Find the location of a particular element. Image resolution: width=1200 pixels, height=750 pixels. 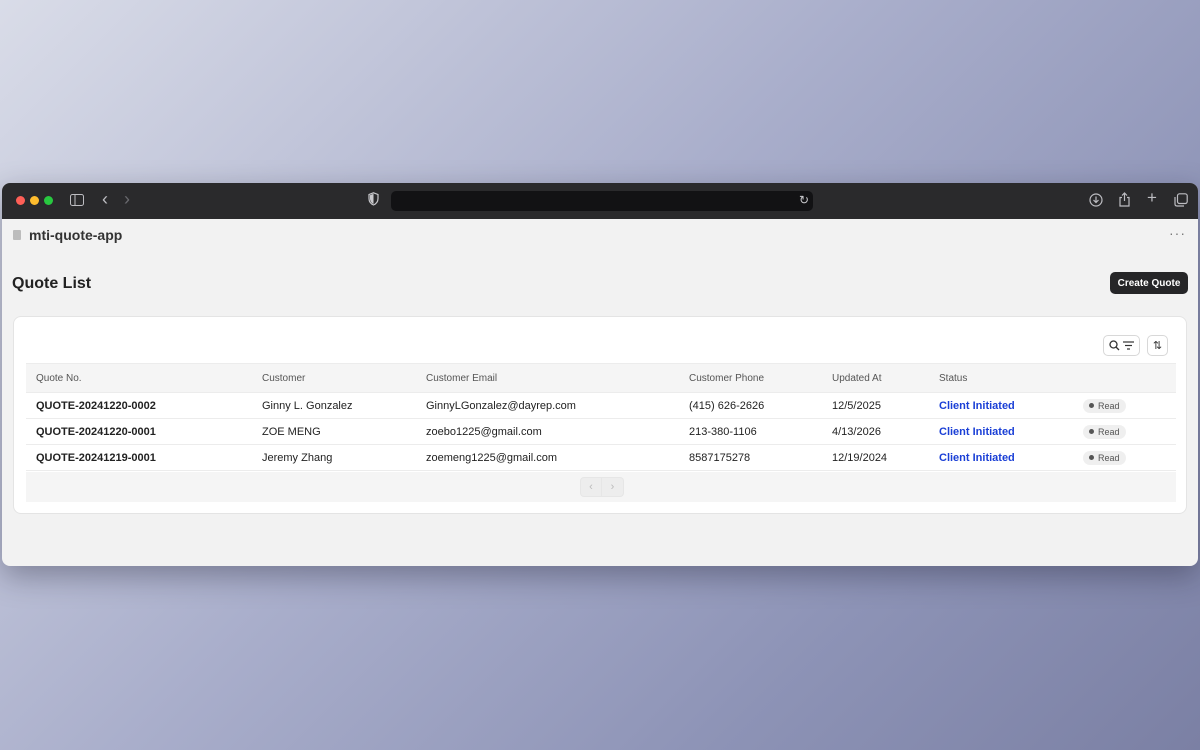

quote-number: QUOTE-20241220-0001 is located at coordinates (139, 431).